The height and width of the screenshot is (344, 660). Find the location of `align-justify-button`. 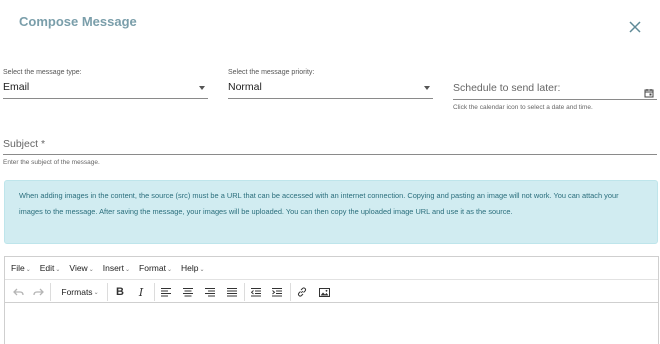

align-justify-button is located at coordinates (232, 292).